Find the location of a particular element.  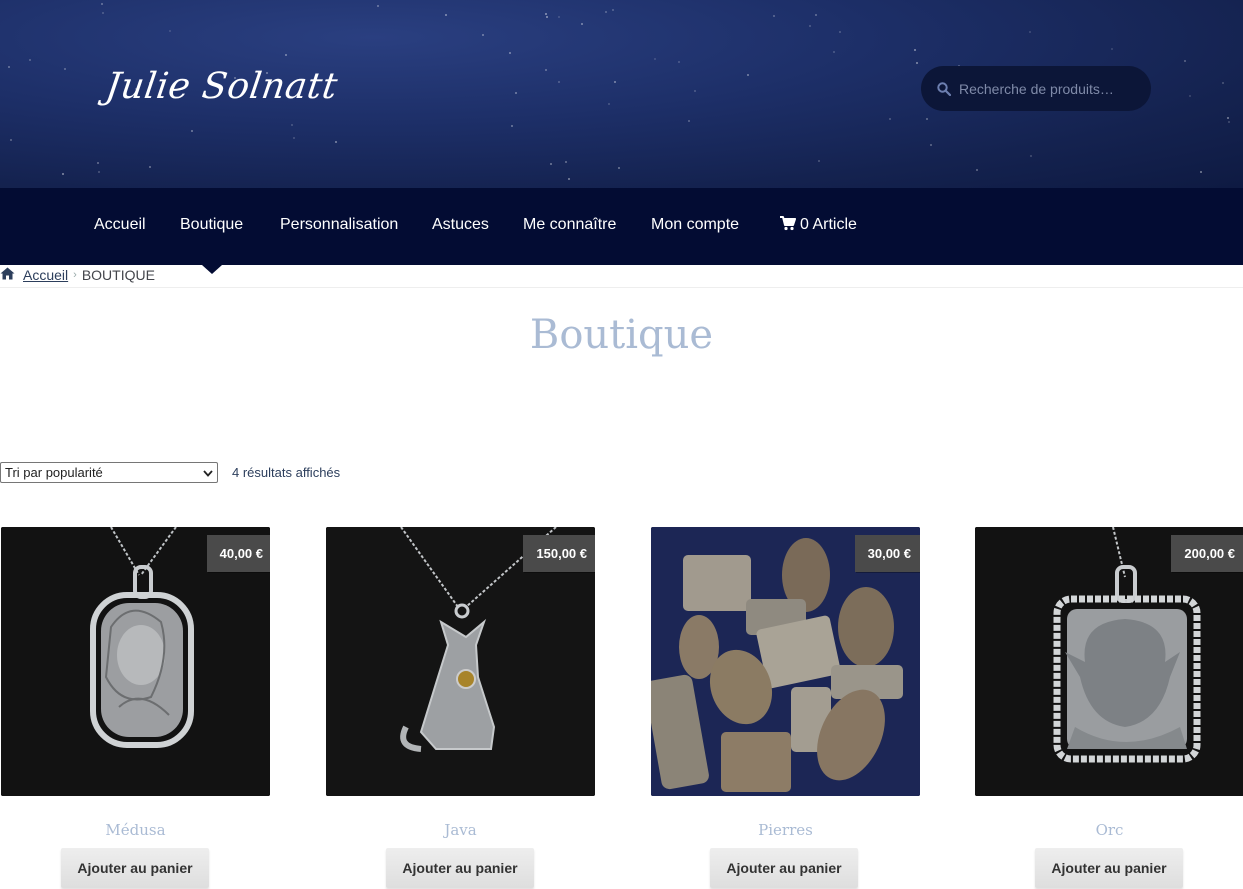

nav-item-accueil: Accueil is located at coordinates (120, 225).